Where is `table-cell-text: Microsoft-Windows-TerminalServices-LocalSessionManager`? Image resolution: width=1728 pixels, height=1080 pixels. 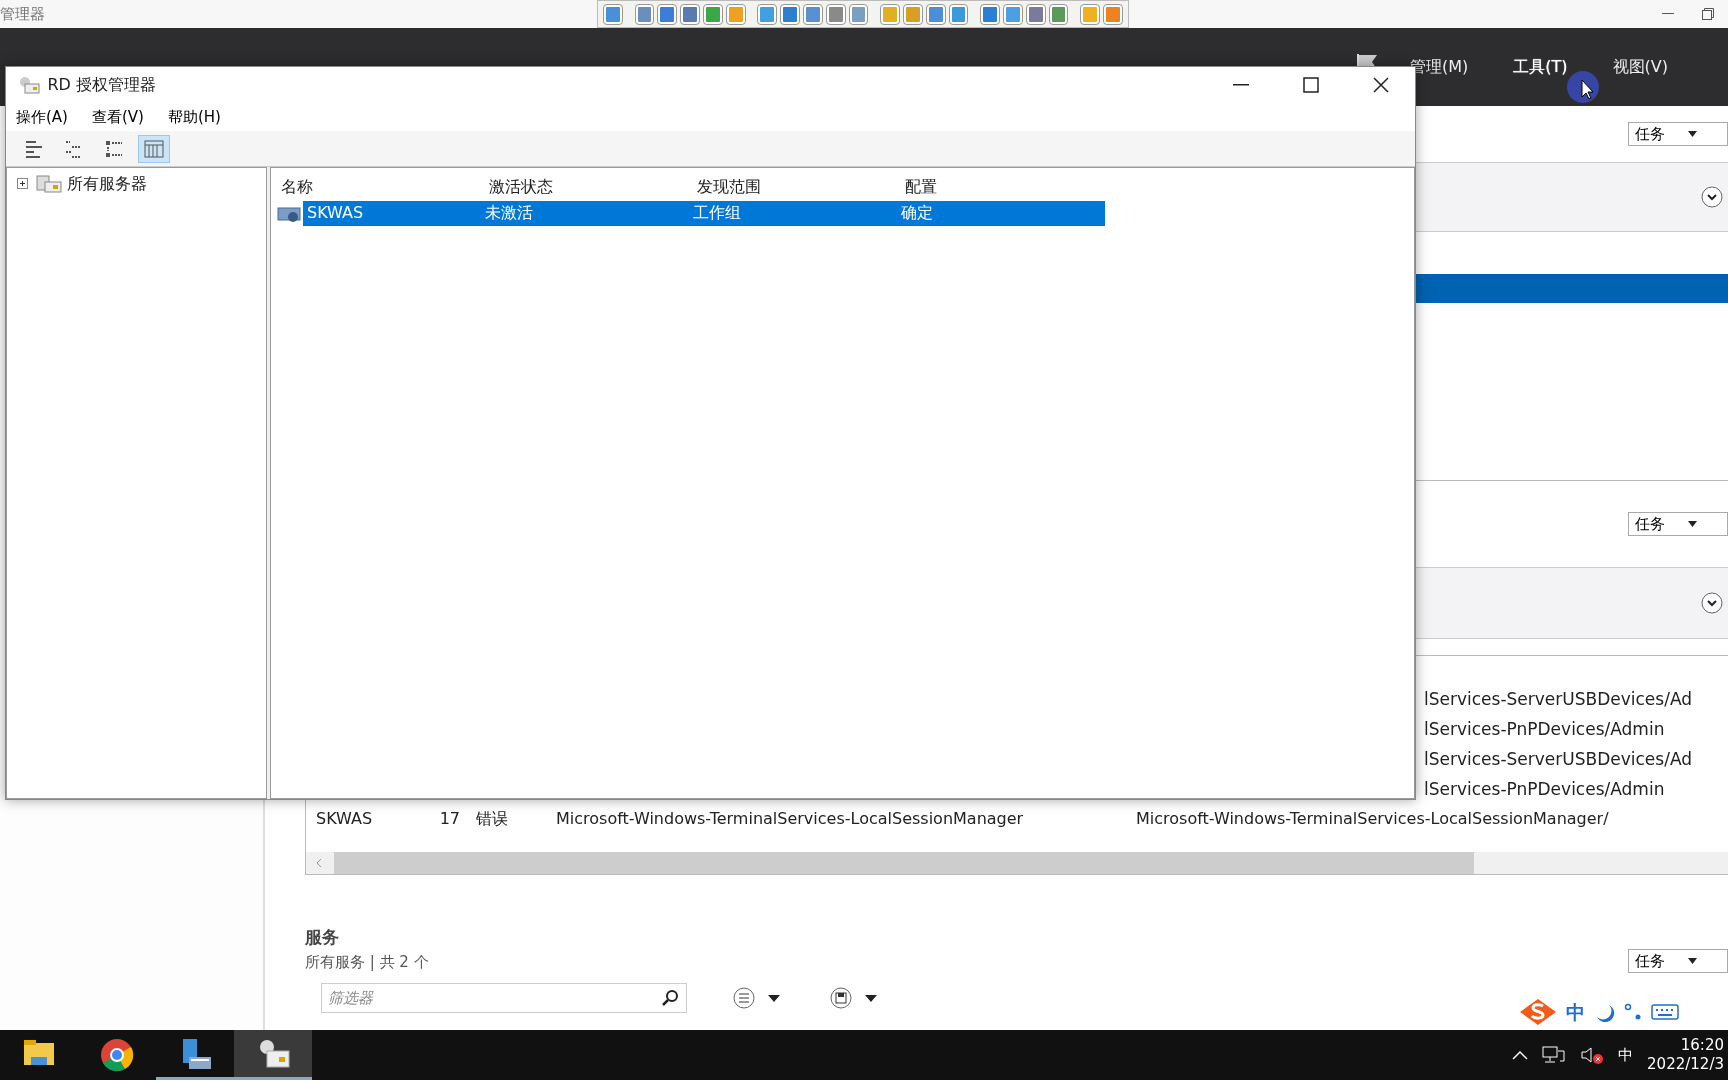 table-cell-text: Microsoft-Windows-TerminalServices-LocalSessionManager is located at coordinates (790, 819).